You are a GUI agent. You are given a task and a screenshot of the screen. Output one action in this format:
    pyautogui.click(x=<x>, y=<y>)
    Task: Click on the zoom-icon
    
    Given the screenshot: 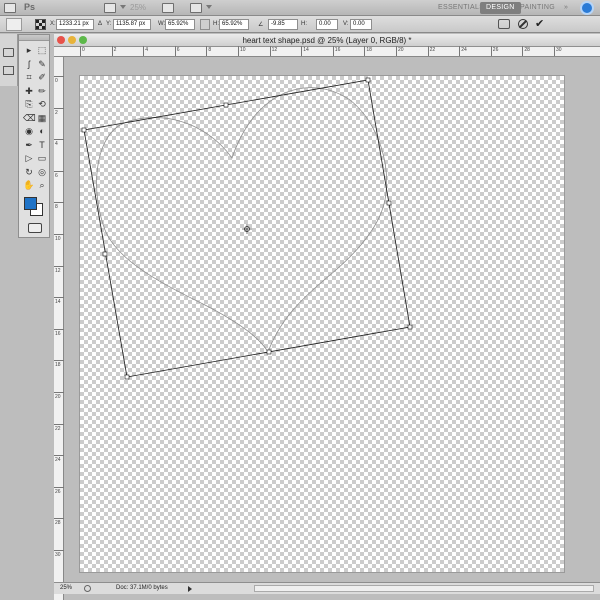 What is the action you would take?
    pyautogui.click(x=83, y=40)
    